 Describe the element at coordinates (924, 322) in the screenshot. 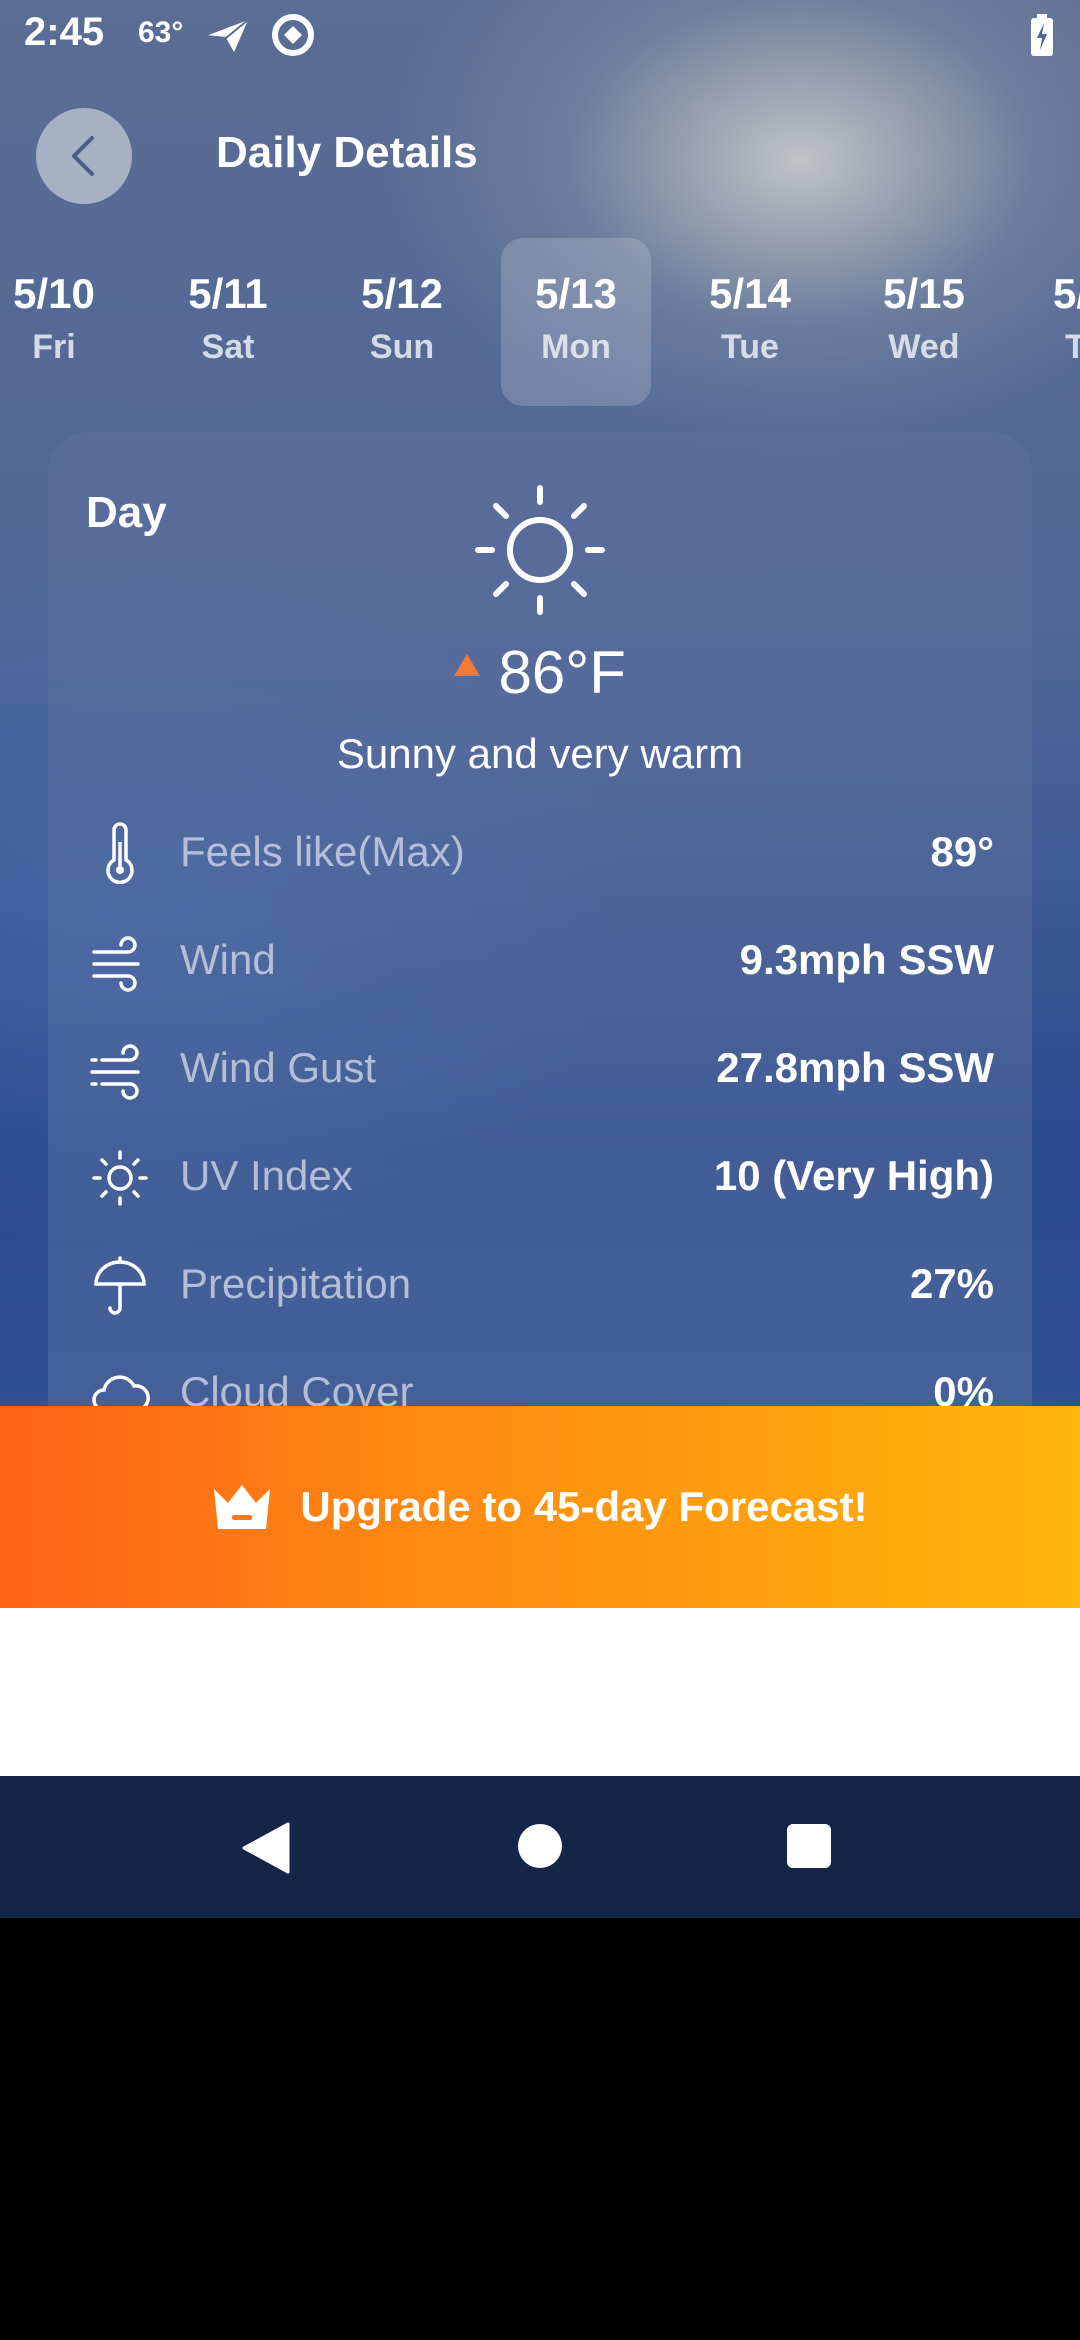

I see `date-item-5-15: 5/15 Wed` at that location.